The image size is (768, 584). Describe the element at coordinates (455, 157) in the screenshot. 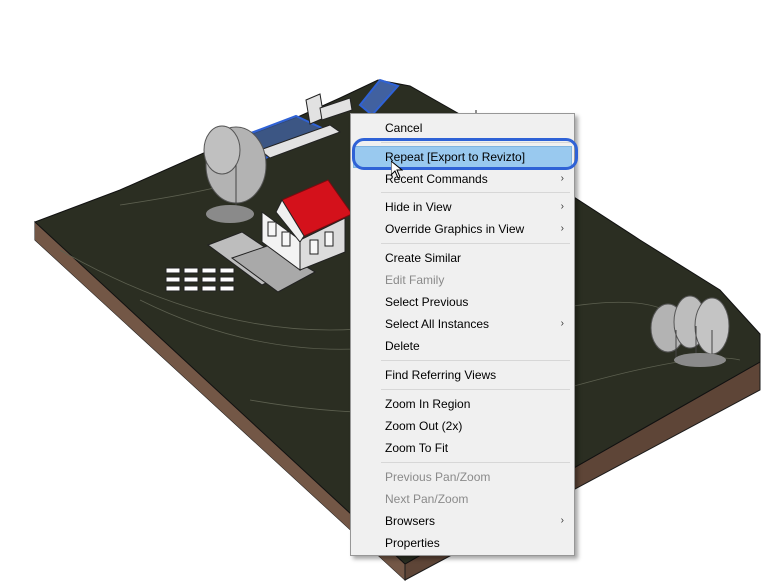

I see `menu-item-label: Repeat [Export to Revizto]` at that location.